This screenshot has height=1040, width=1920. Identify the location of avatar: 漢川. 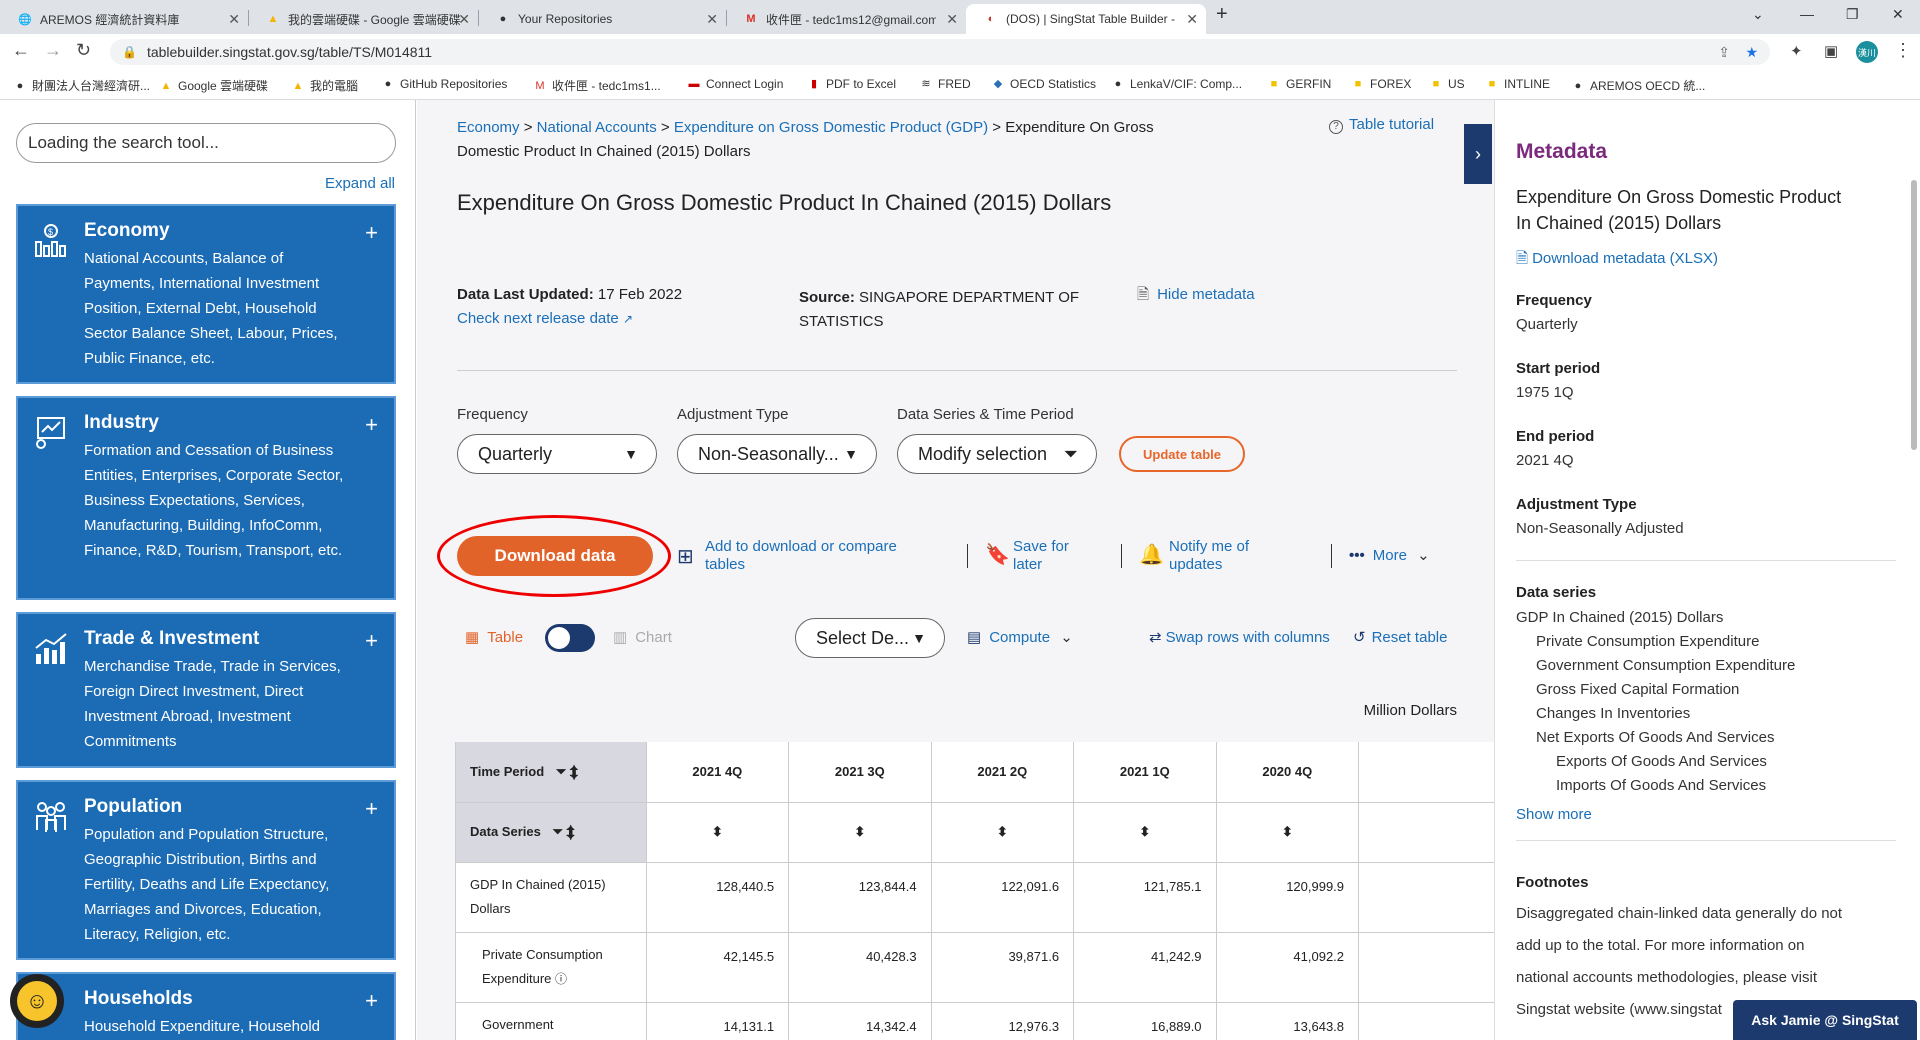
(1867, 52).